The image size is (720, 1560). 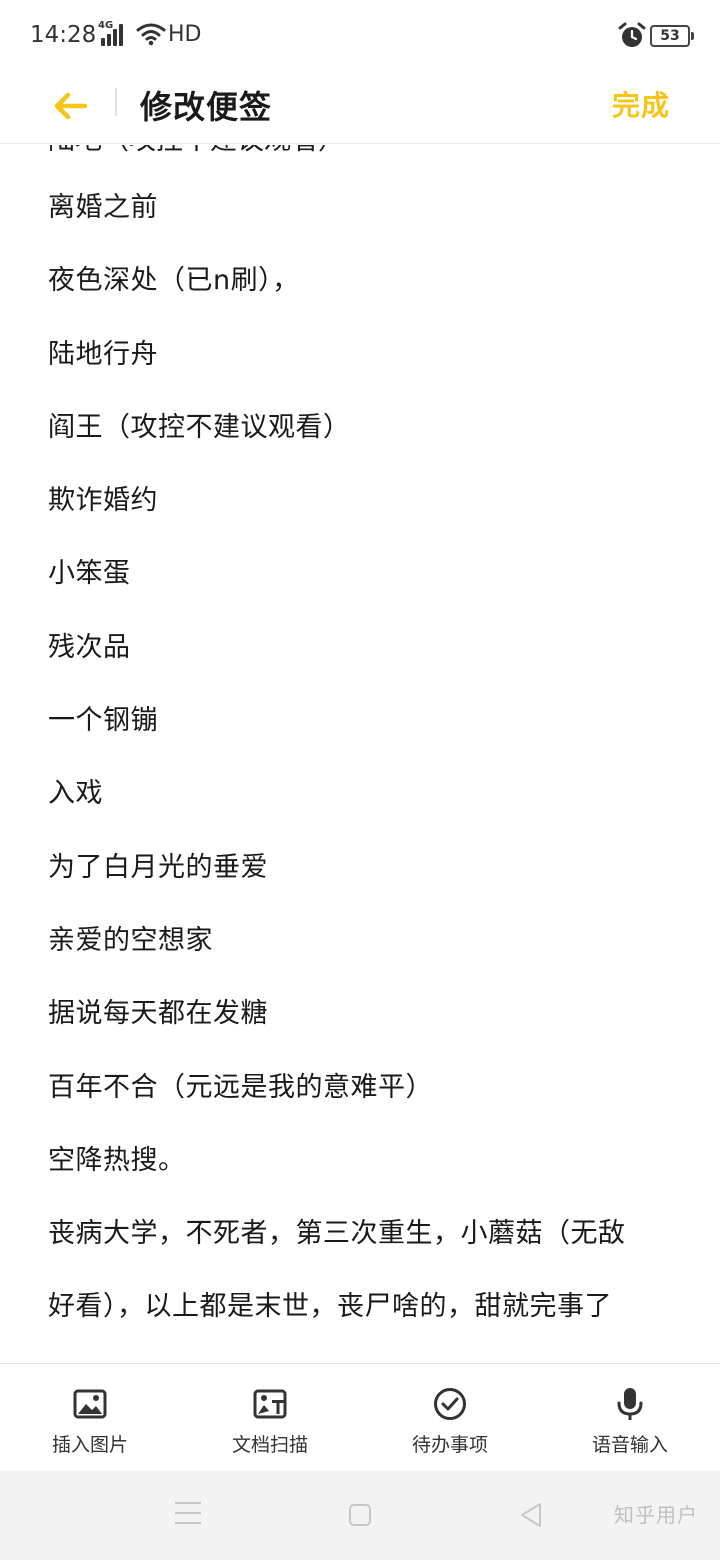 I want to click on todo-button: 待办事项, so click(x=450, y=1418).